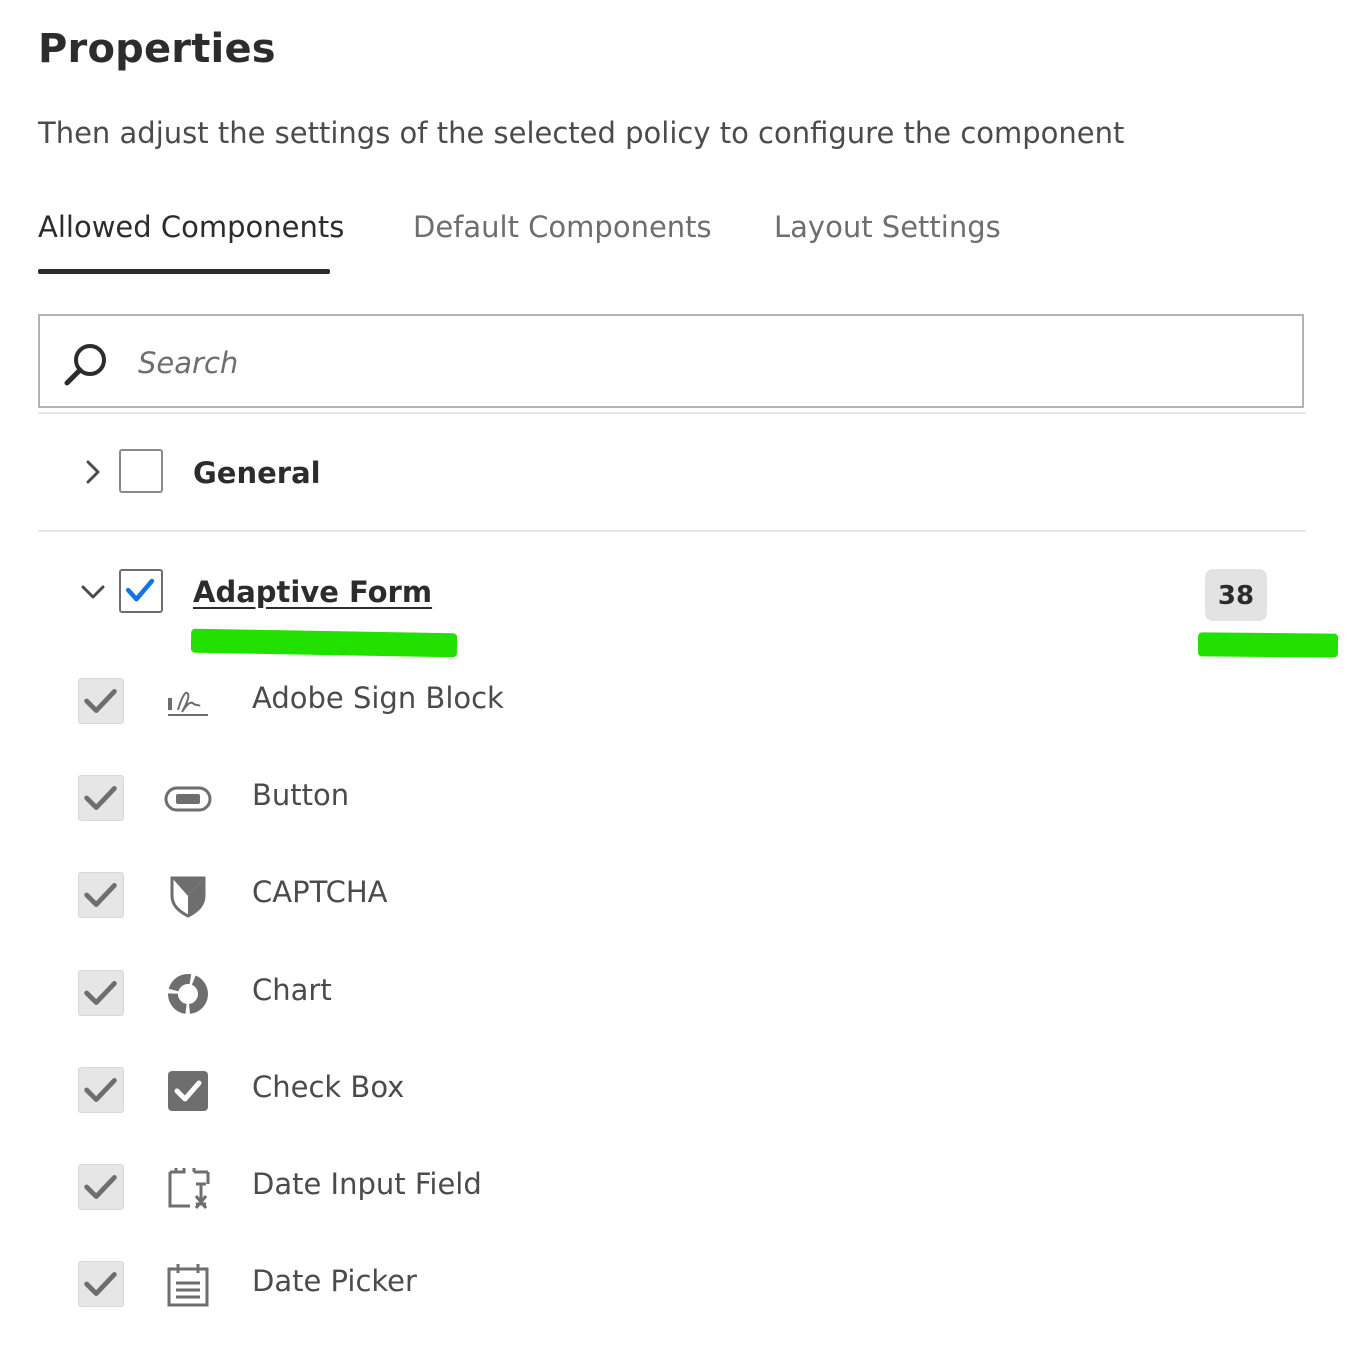  What do you see at coordinates (684, 701) in the screenshot?
I see `list-item: Adobe Sign Block` at bounding box center [684, 701].